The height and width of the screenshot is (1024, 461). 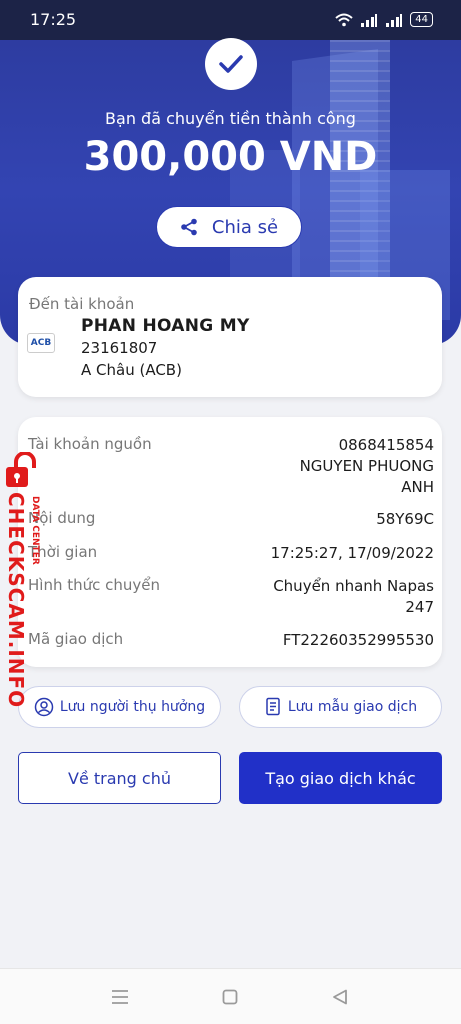 I want to click on wifi-icon, so click(x=344, y=19).